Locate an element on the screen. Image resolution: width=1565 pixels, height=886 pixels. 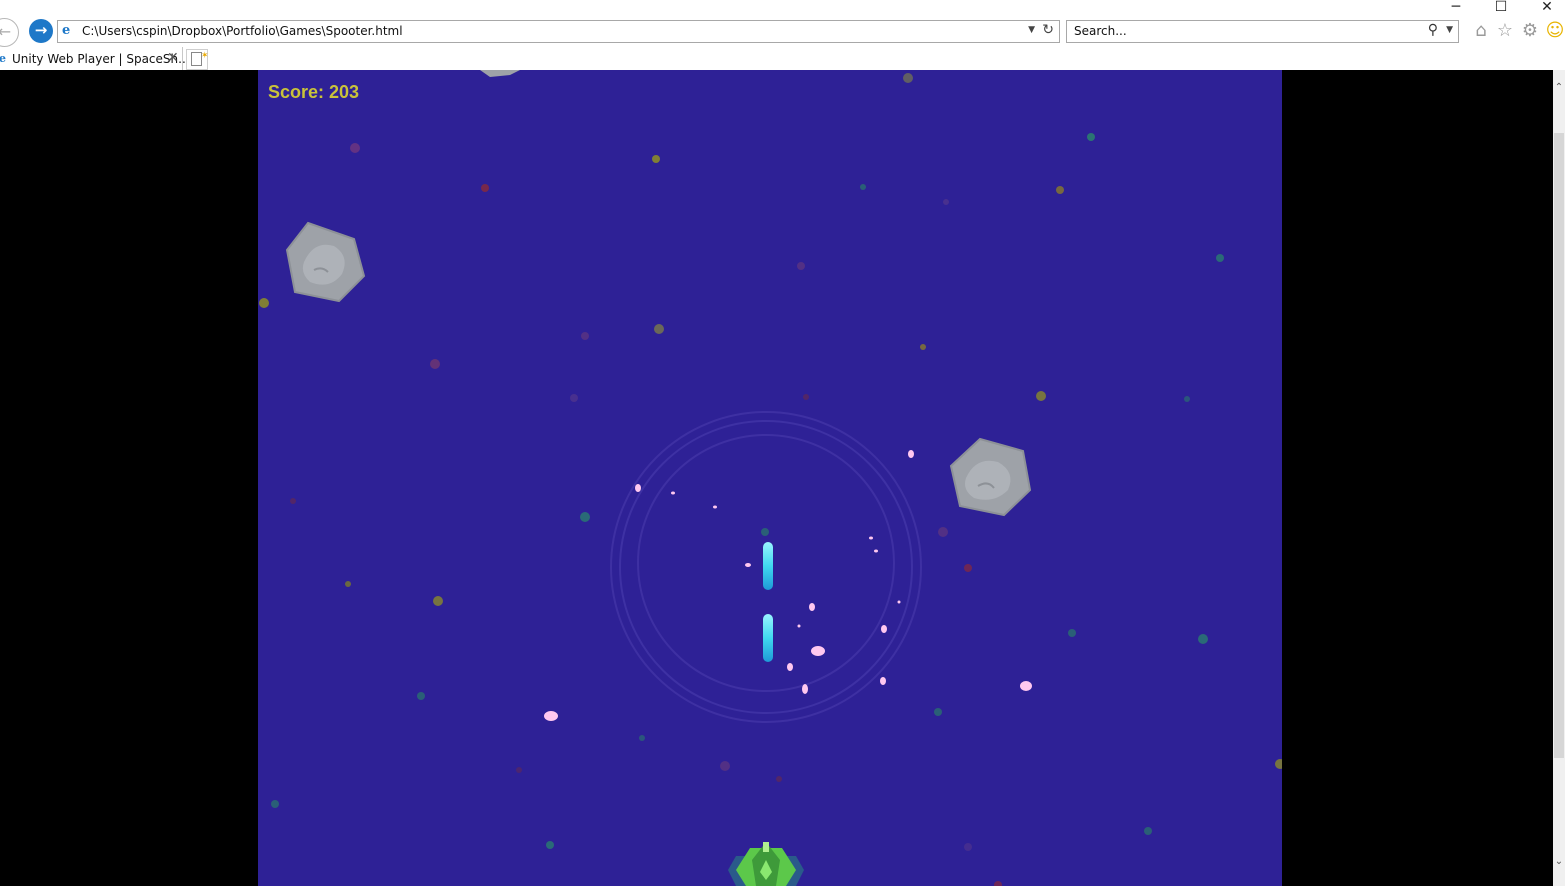
vertical-scrollbar: ⌃ ⌄ is located at coordinates (1559, 478).